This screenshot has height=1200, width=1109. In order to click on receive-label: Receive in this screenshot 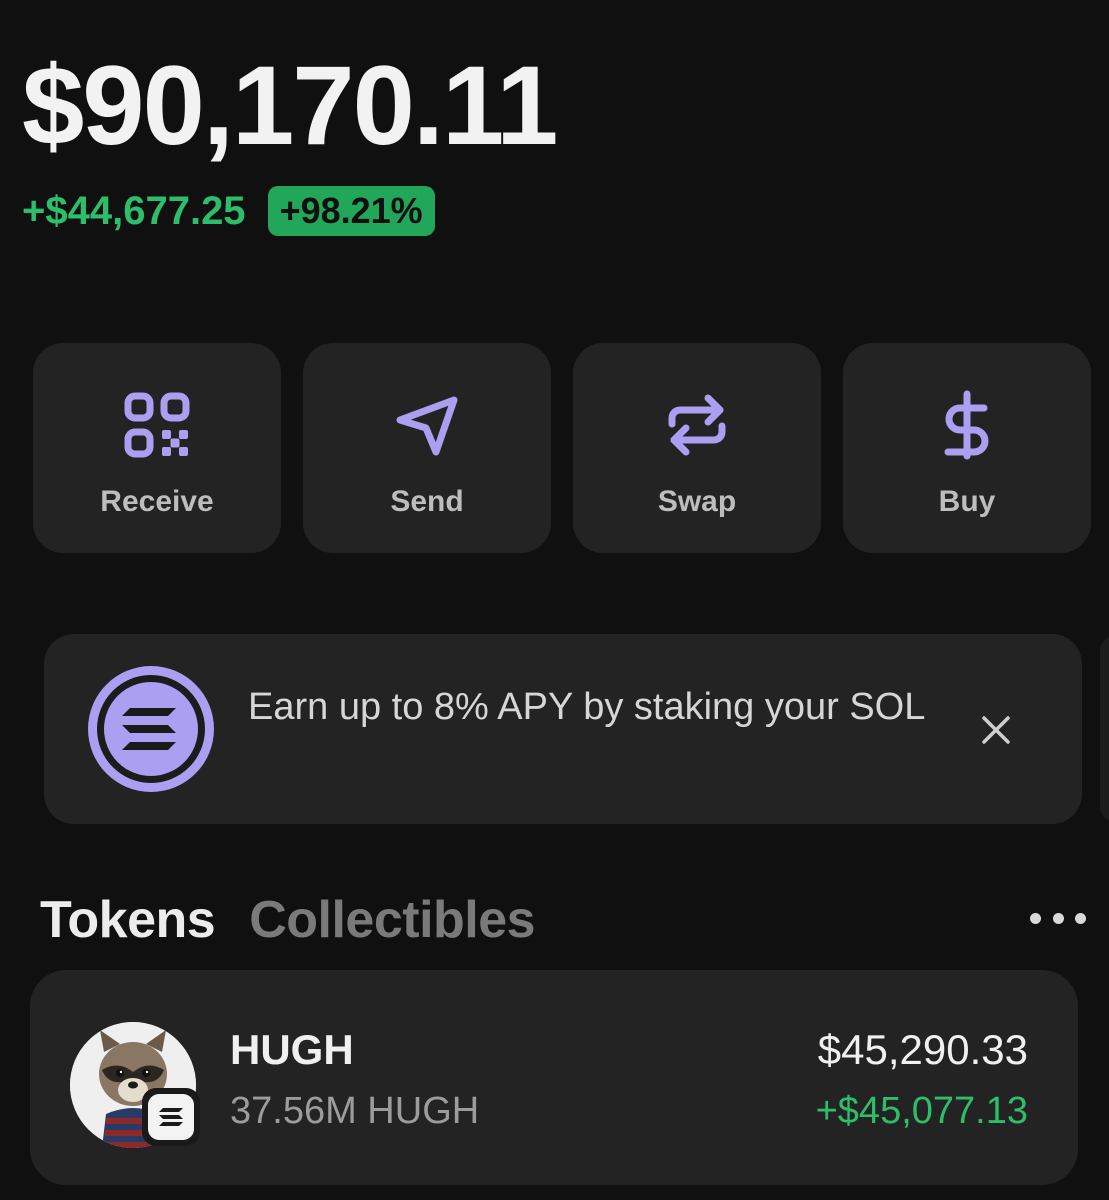, I will do `click(157, 501)`.